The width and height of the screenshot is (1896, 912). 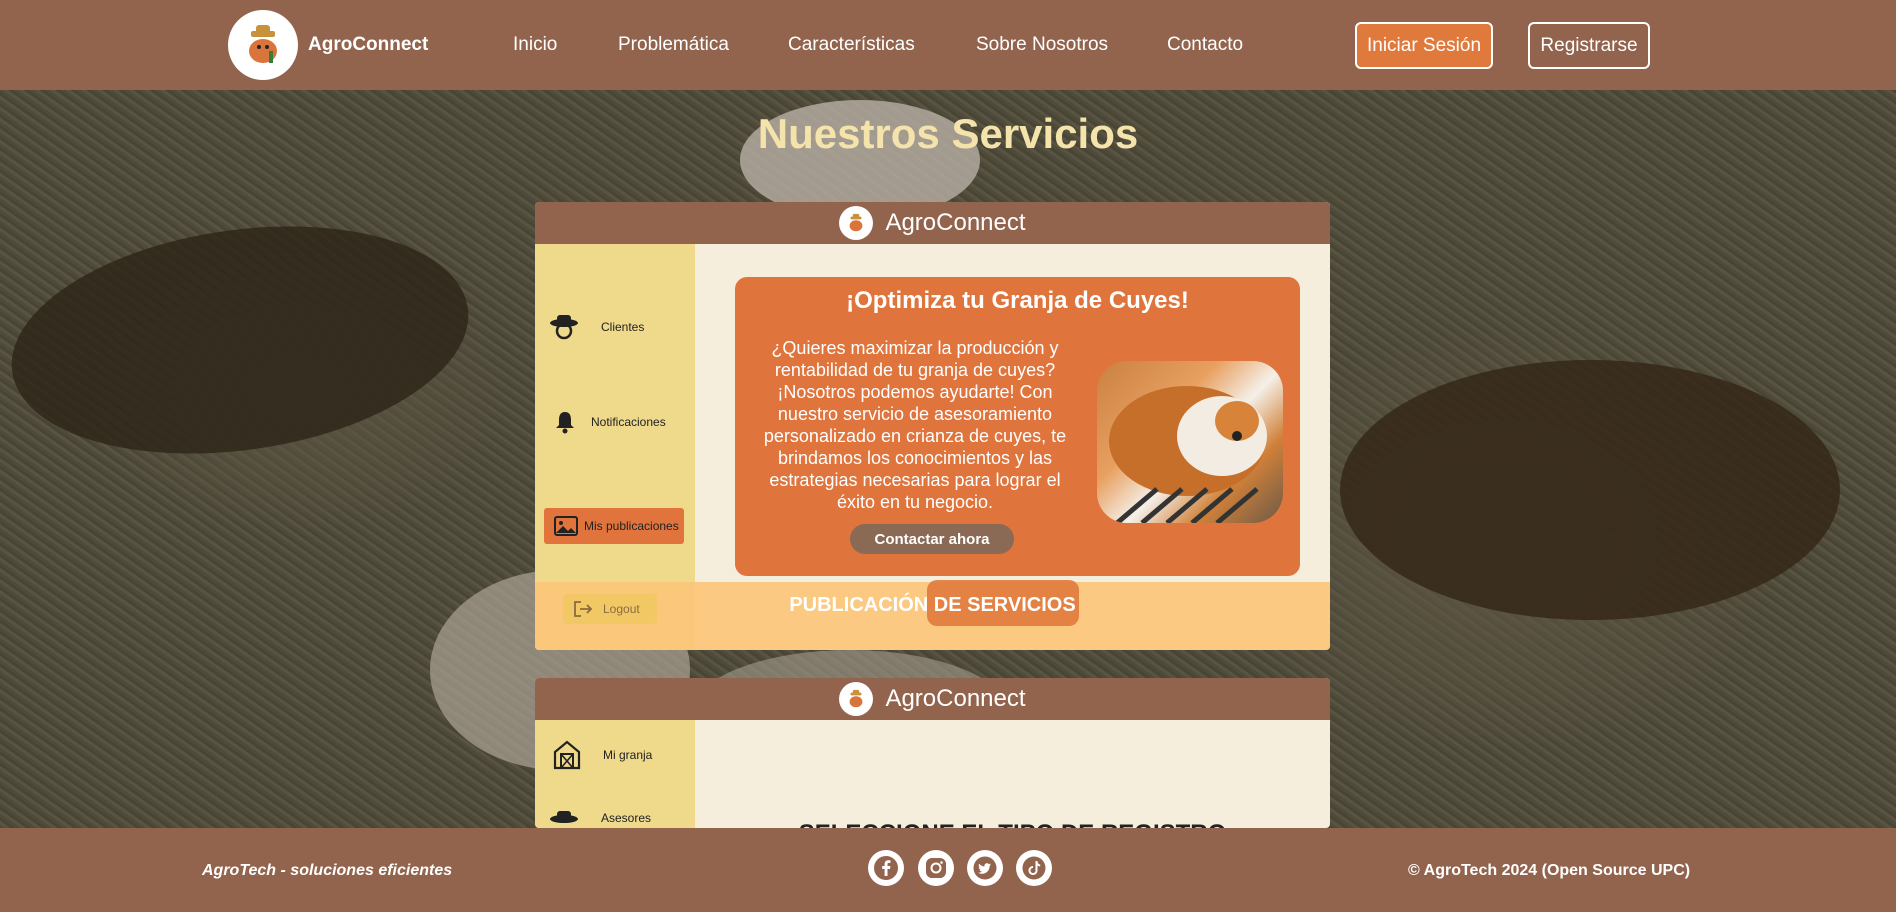 What do you see at coordinates (615, 774) in the screenshot?
I see `card-sidebar: Mi granja Asesores` at bounding box center [615, 774].